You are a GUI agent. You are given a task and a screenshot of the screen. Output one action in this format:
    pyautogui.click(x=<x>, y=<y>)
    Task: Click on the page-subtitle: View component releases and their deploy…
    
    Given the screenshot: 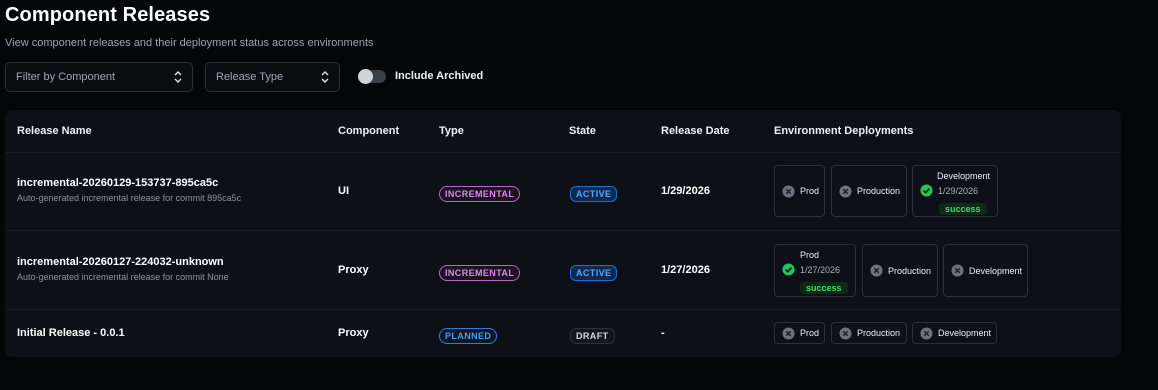 What is the action you would take?
    pyautogui.click(x=189, y=43)
    